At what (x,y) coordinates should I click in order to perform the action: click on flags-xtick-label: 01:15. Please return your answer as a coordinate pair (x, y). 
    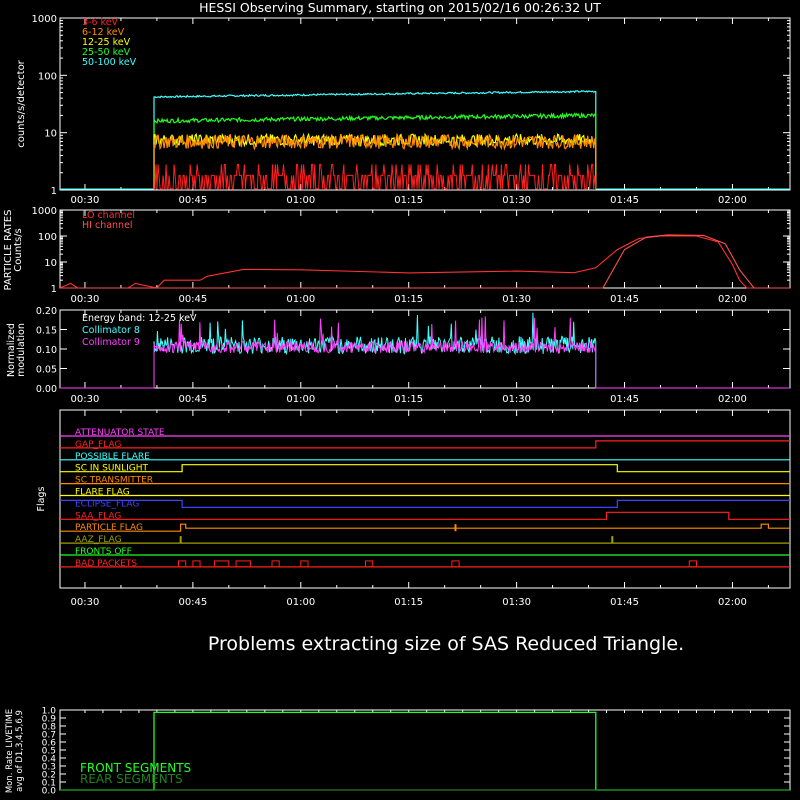
    Looking at the image, I should click on (408, 602).